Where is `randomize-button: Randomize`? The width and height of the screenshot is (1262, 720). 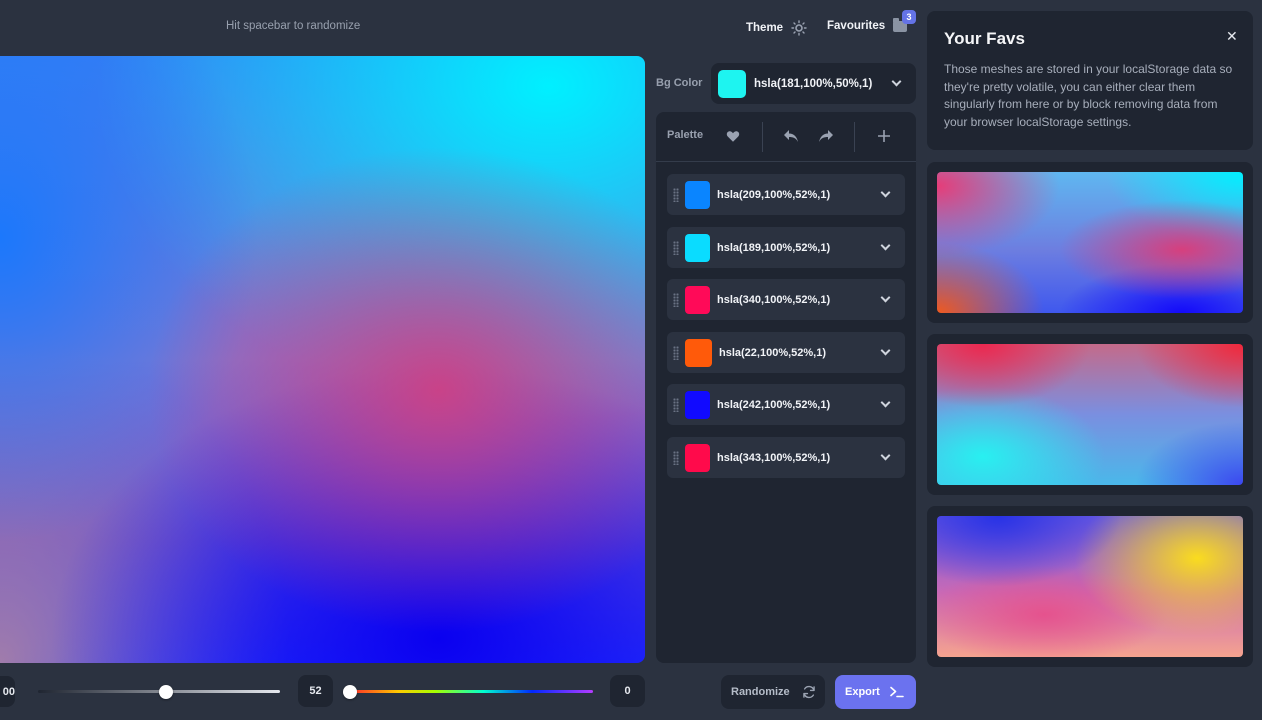
randomize-button: Randomize is located at coordinates (773, 692).